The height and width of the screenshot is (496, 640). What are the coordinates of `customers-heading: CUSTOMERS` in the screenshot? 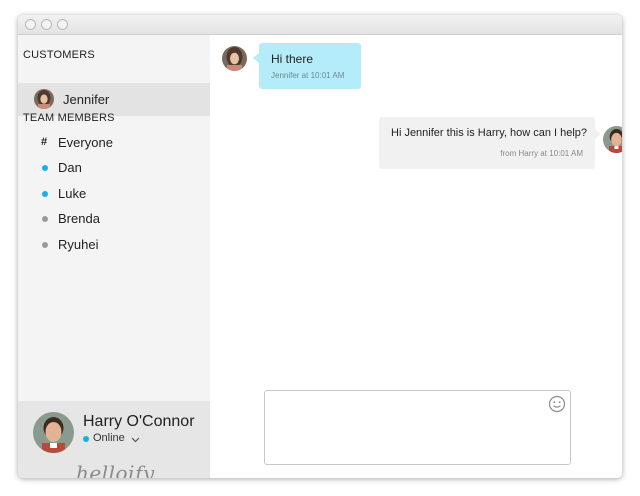 It's located at (59, 55).